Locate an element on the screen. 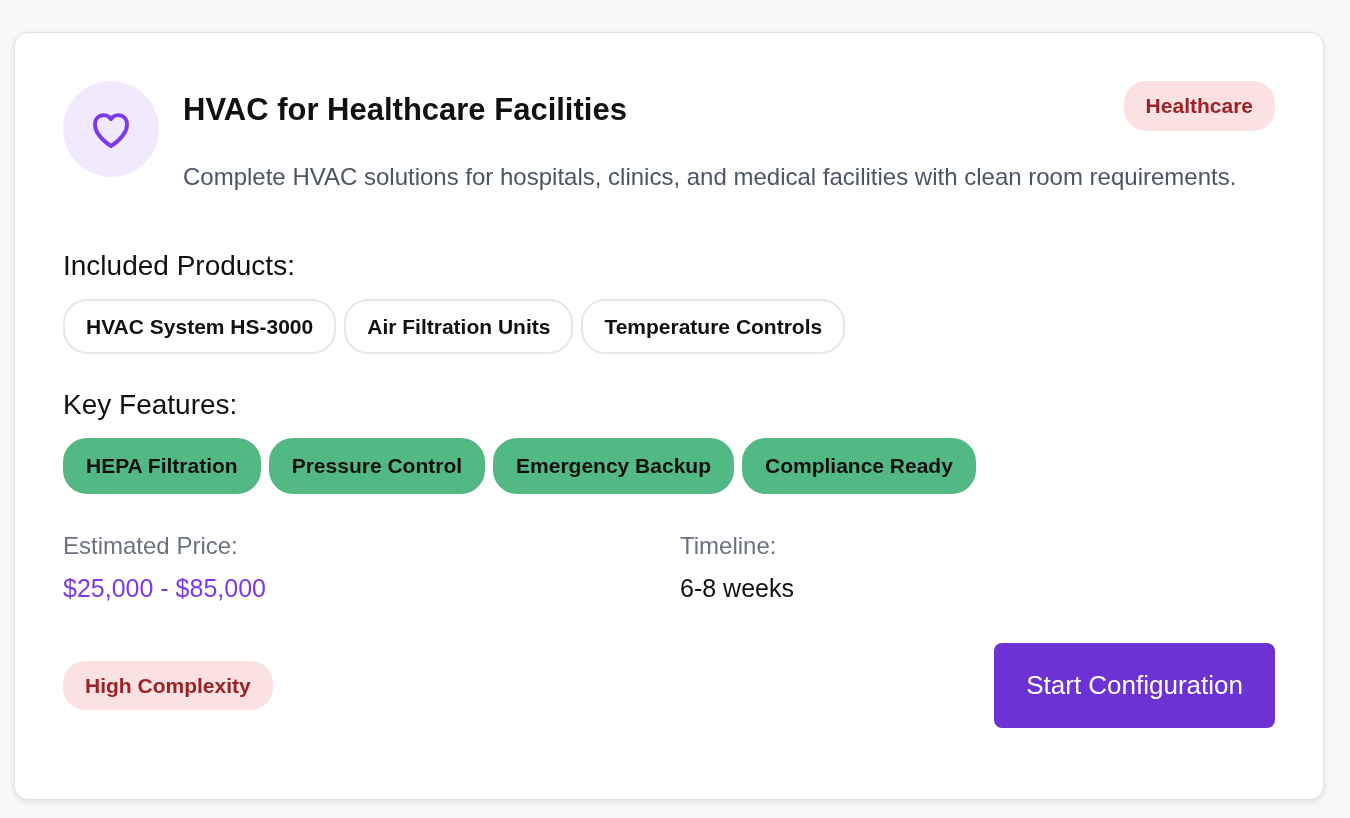  price-value: $25,000 - $85,000 is located at coordinates (165, 588).